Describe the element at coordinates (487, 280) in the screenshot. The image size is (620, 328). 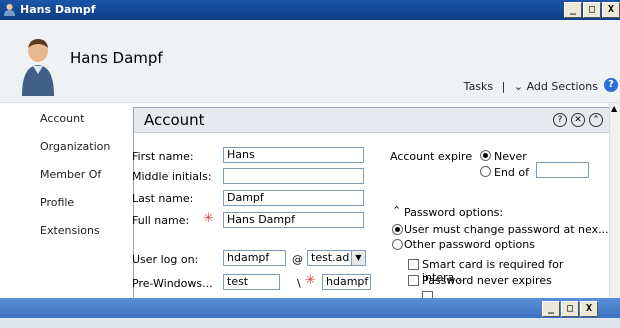
I see `password-never-expires-label: Password never expires` at that location.